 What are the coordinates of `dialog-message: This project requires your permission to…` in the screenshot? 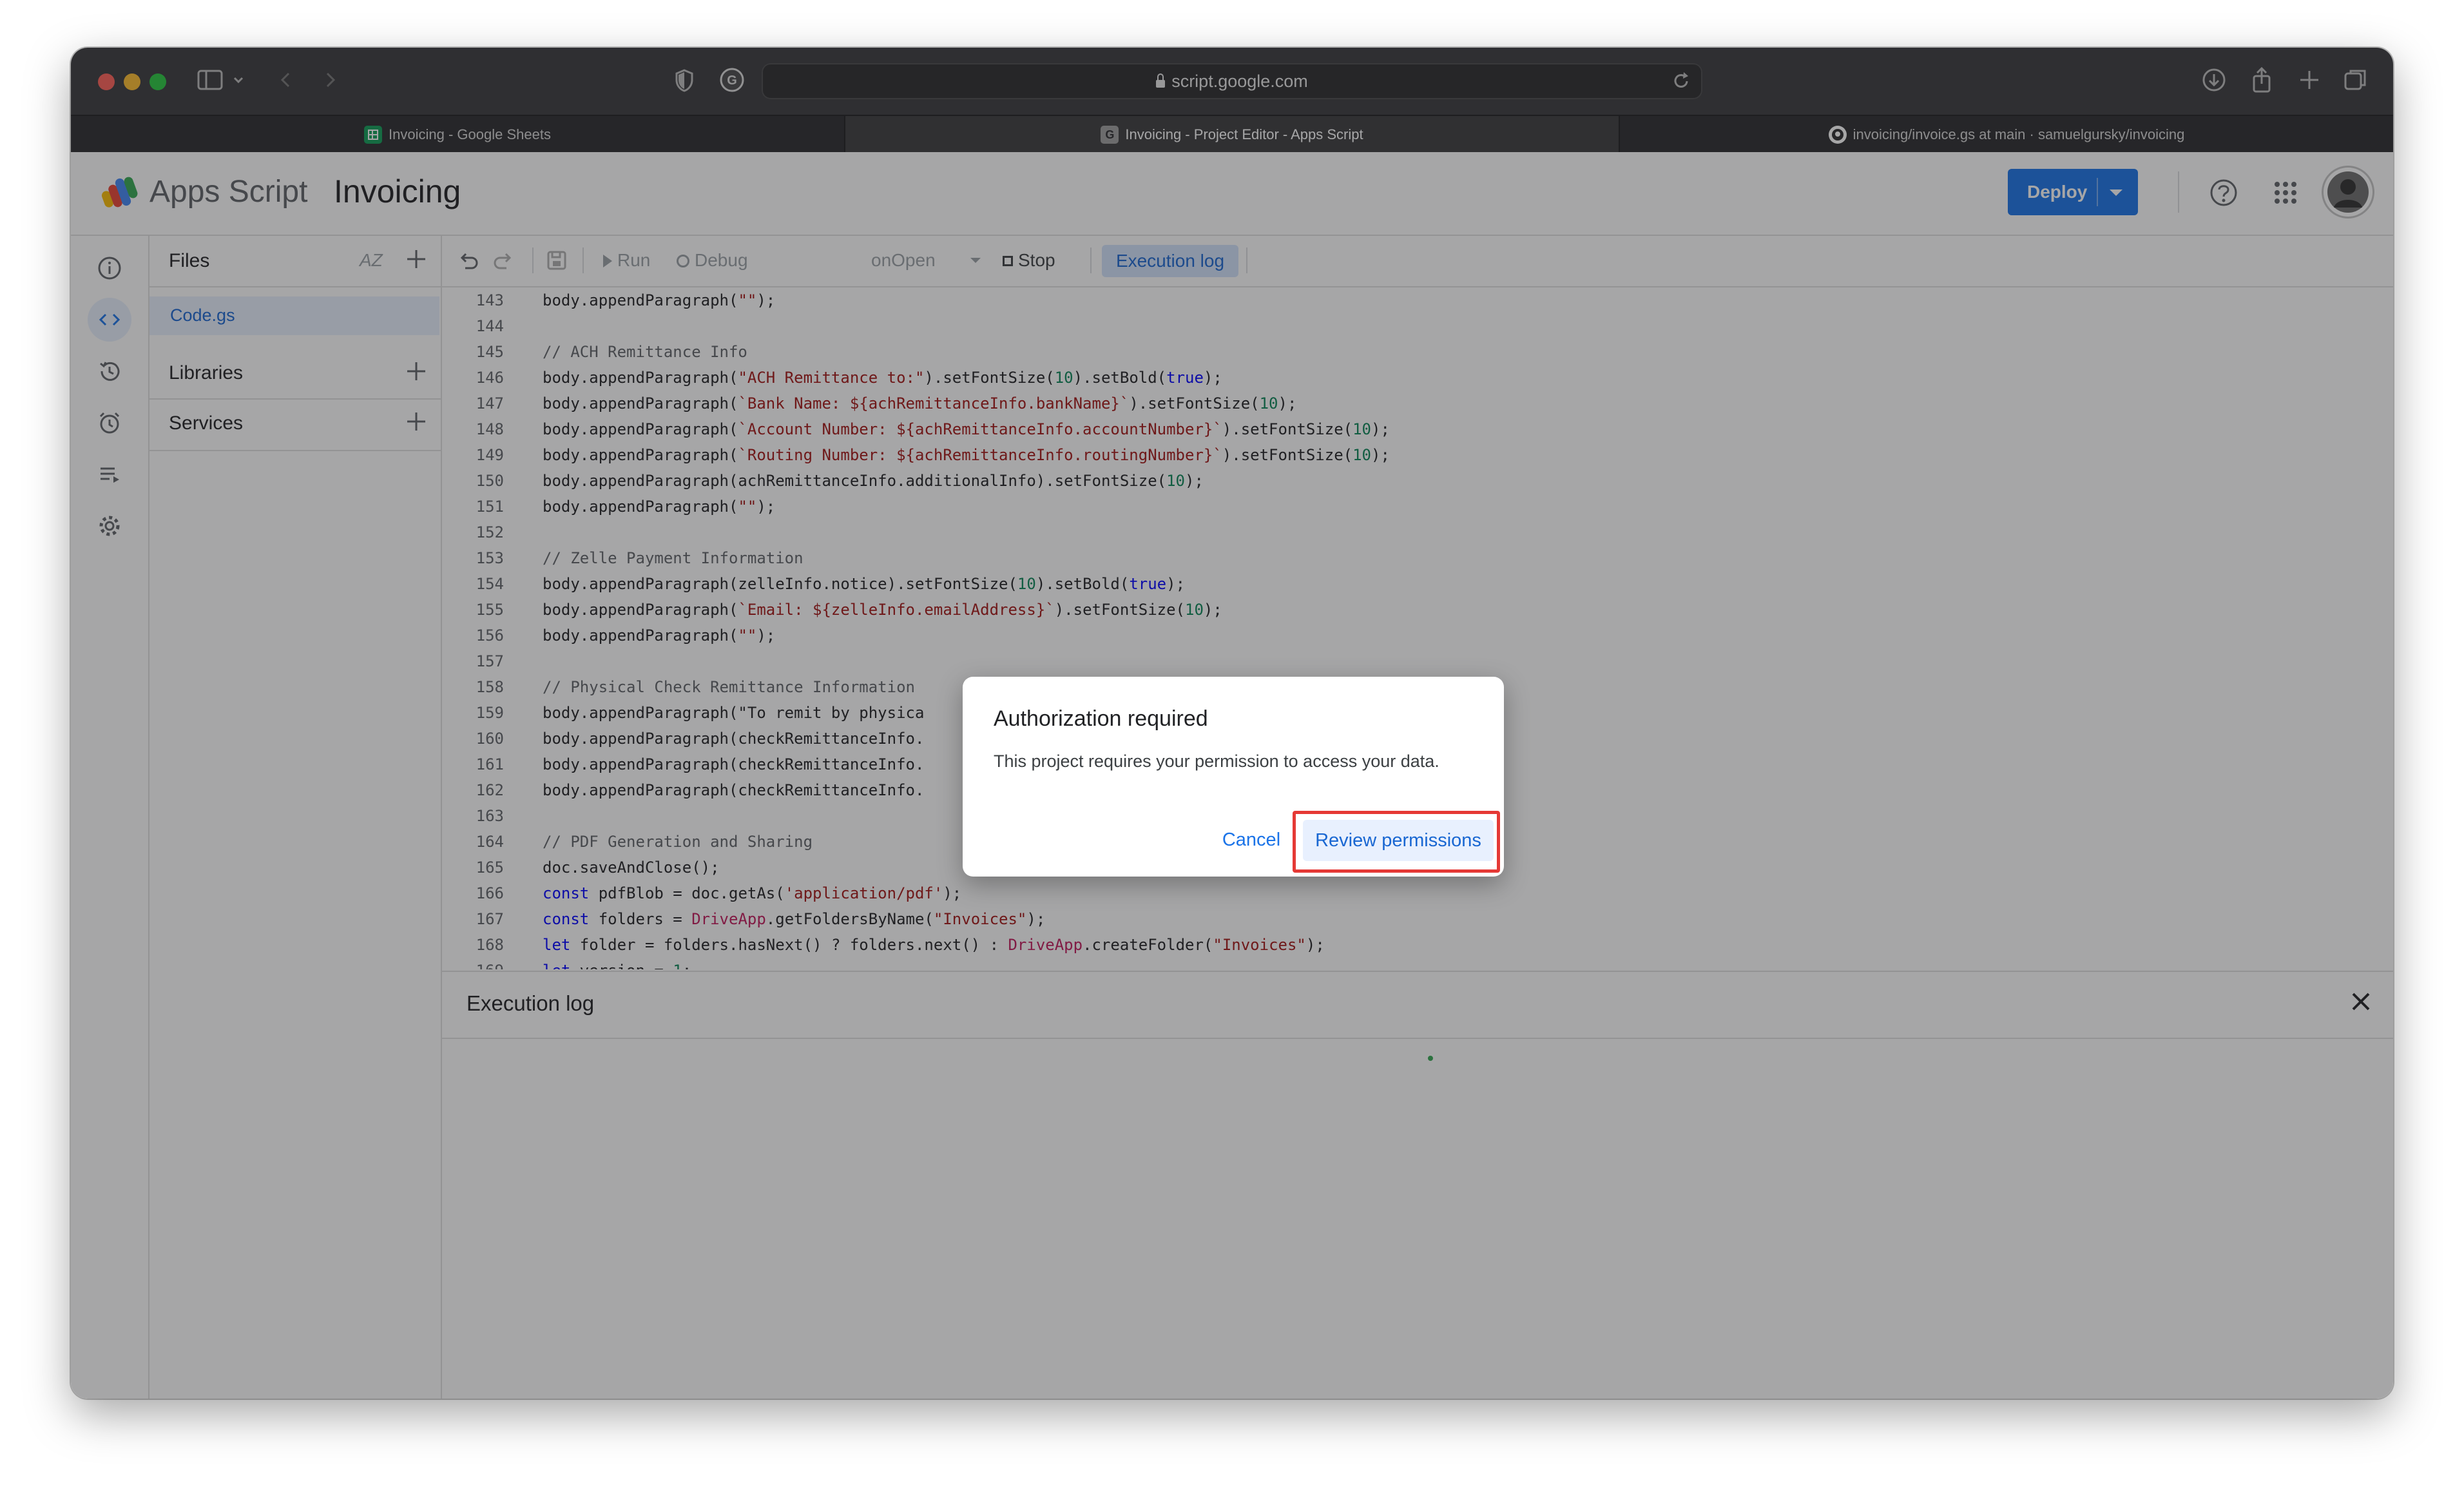 It's located at (1216, 761).